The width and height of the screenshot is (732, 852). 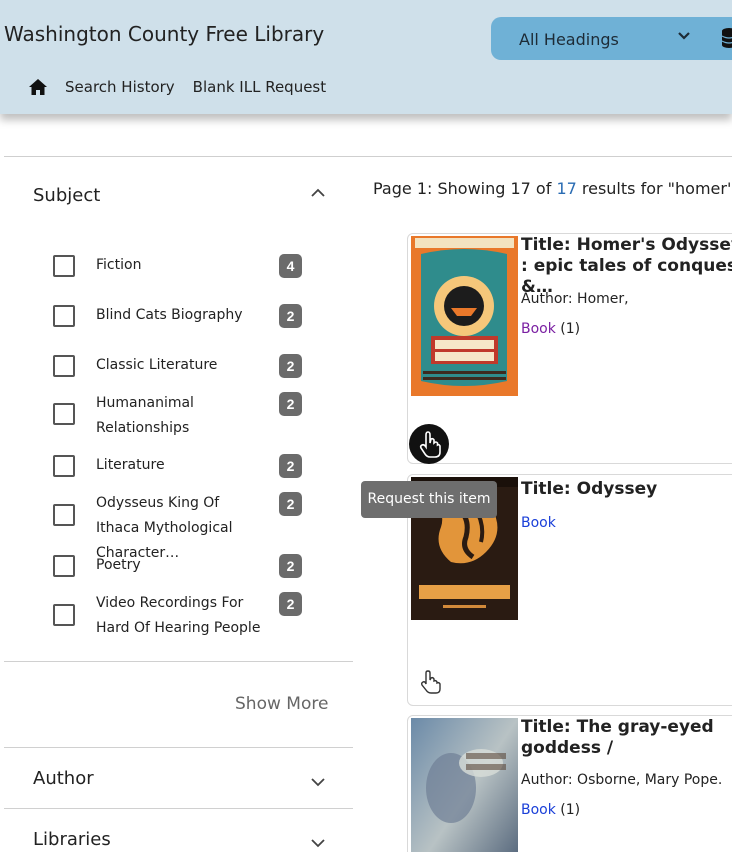 What do you see at coordinates (157, 365) in the screenshot?
I see `facet-label: Classic Literature` at bounding box center [157, 365].